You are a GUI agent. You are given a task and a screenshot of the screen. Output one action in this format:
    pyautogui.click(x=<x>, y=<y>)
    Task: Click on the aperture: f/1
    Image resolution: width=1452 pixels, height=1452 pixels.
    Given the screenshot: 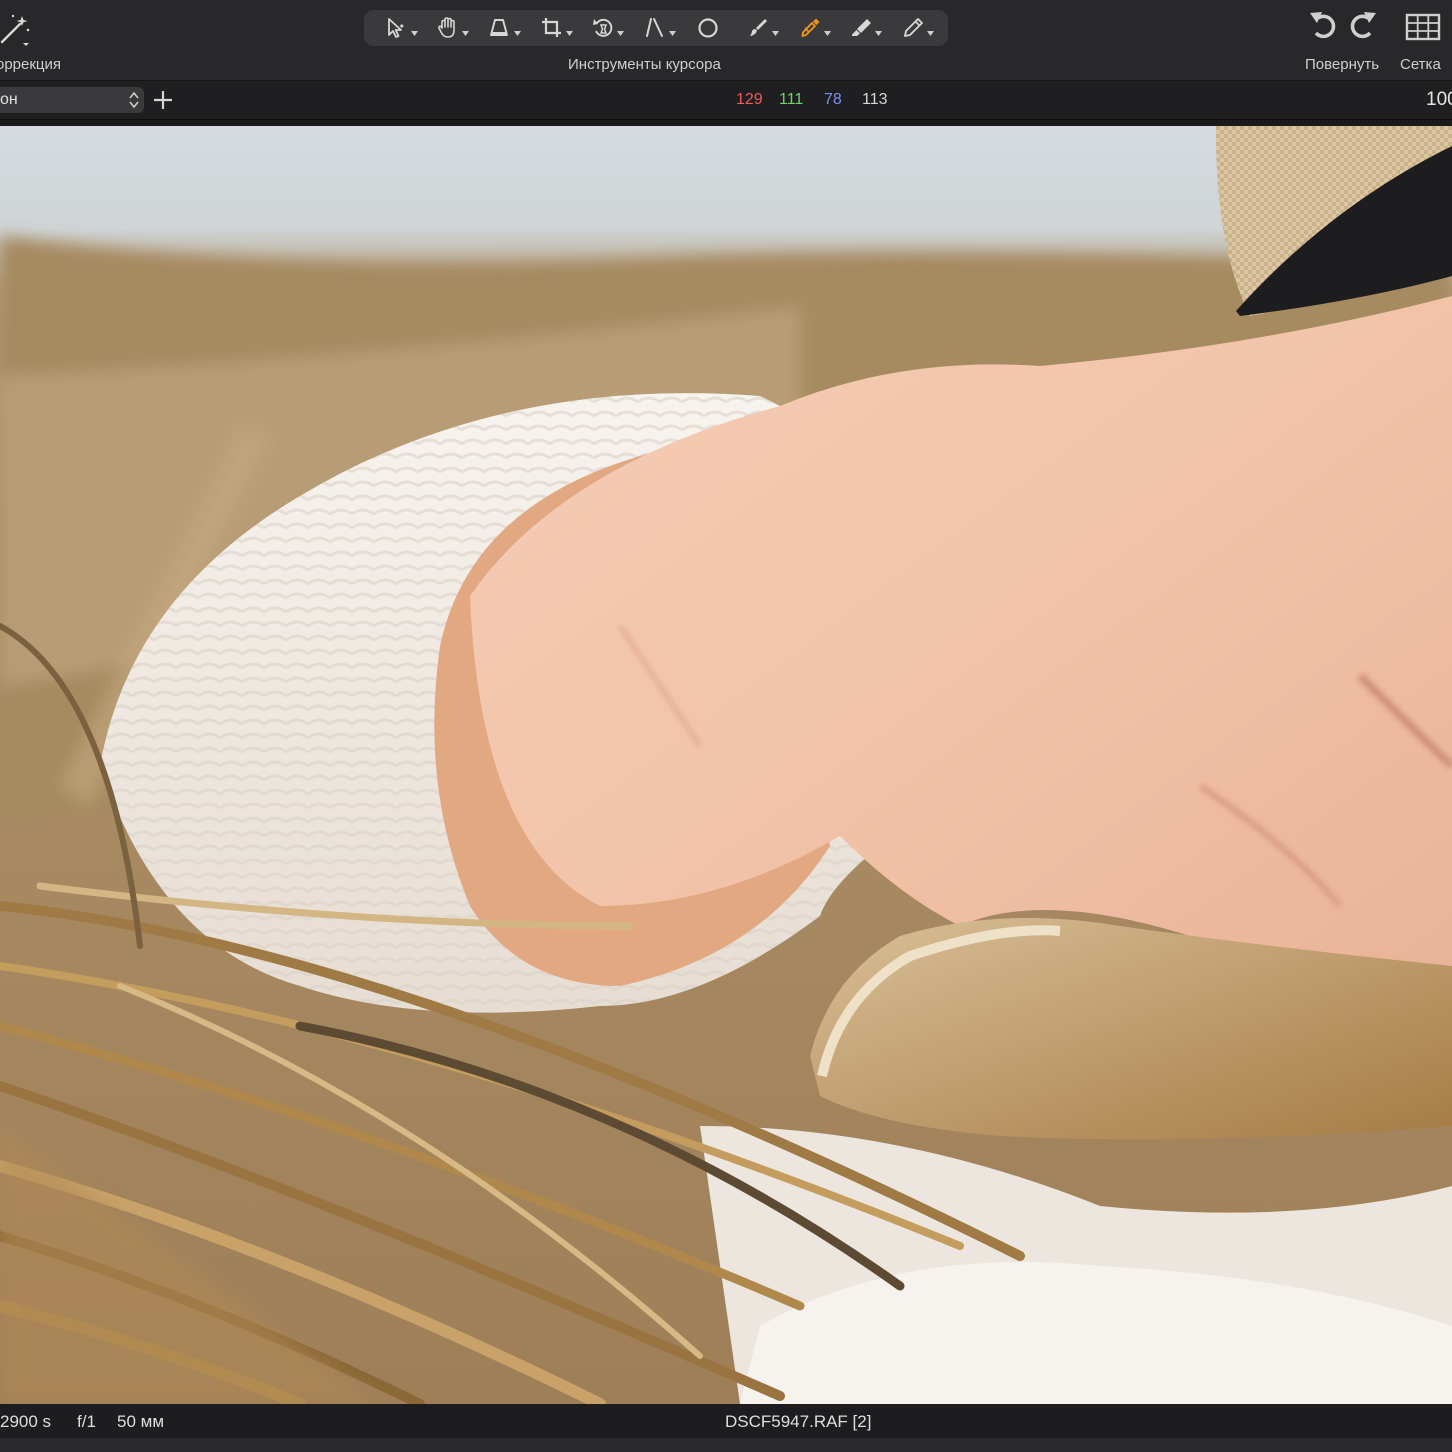 What is the action you would take?
    pyautogui.click(x=86, y=1421)
    